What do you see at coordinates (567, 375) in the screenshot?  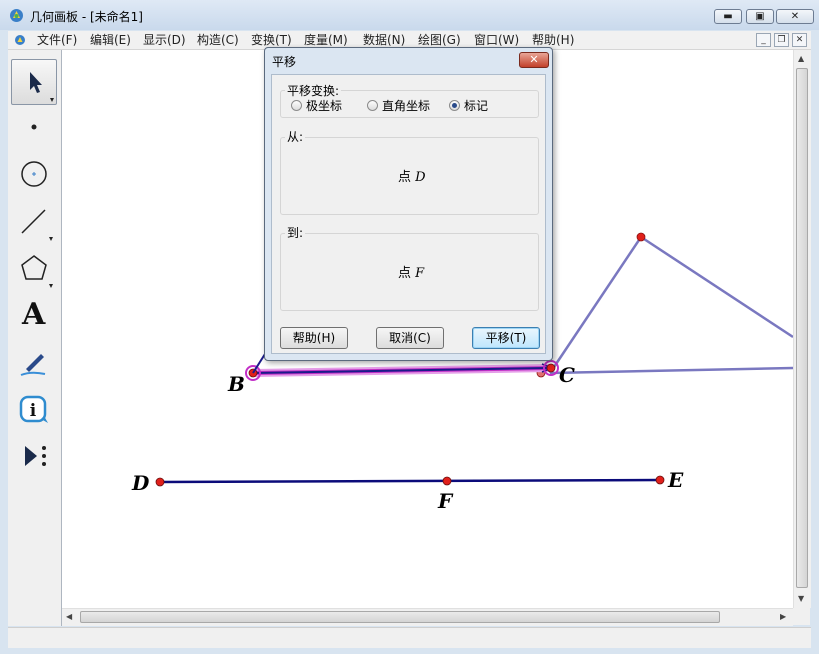 I see `label-C: C` at bounding box center [567, 375].